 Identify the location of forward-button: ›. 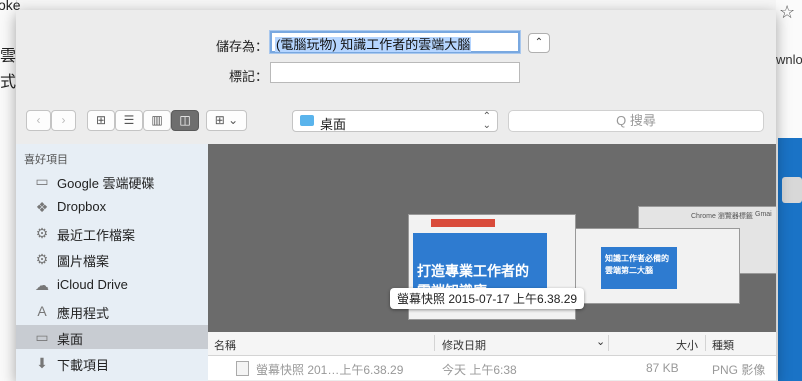
(63, 120).